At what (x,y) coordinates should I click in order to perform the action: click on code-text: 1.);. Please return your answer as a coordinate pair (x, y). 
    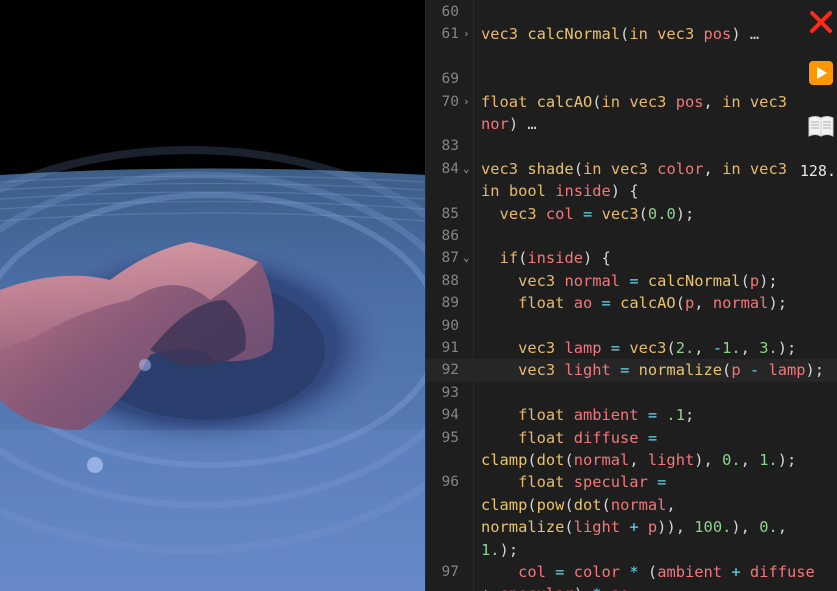
    Looking at the image, I should click on (499, 550).